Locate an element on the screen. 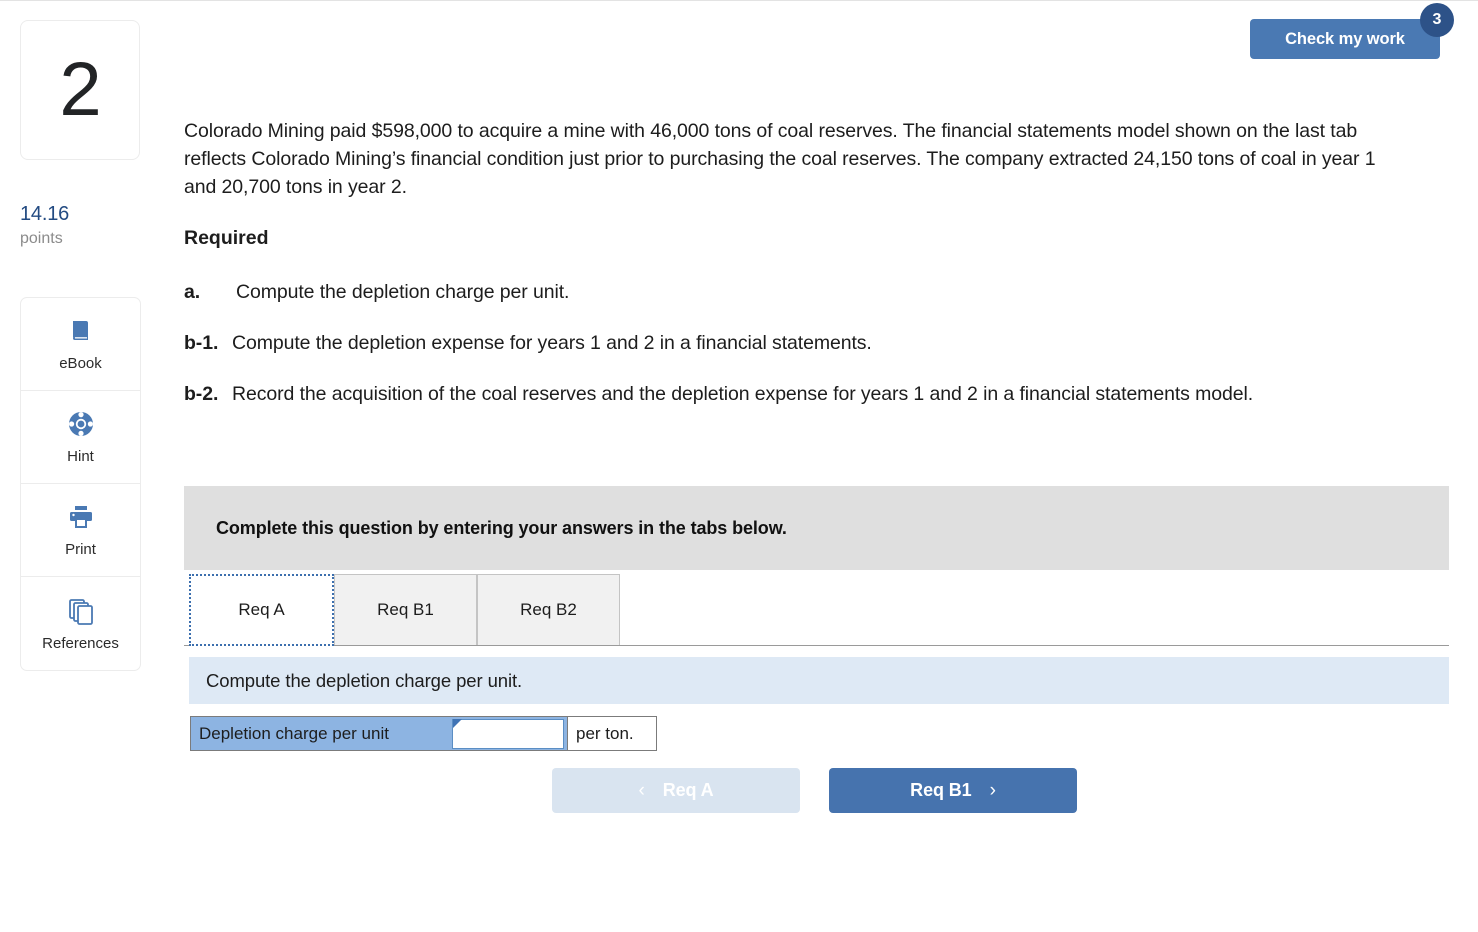 This screenshot has width=1478, height=932. tab-req-a: Req A is located at coordinates (261, 610).